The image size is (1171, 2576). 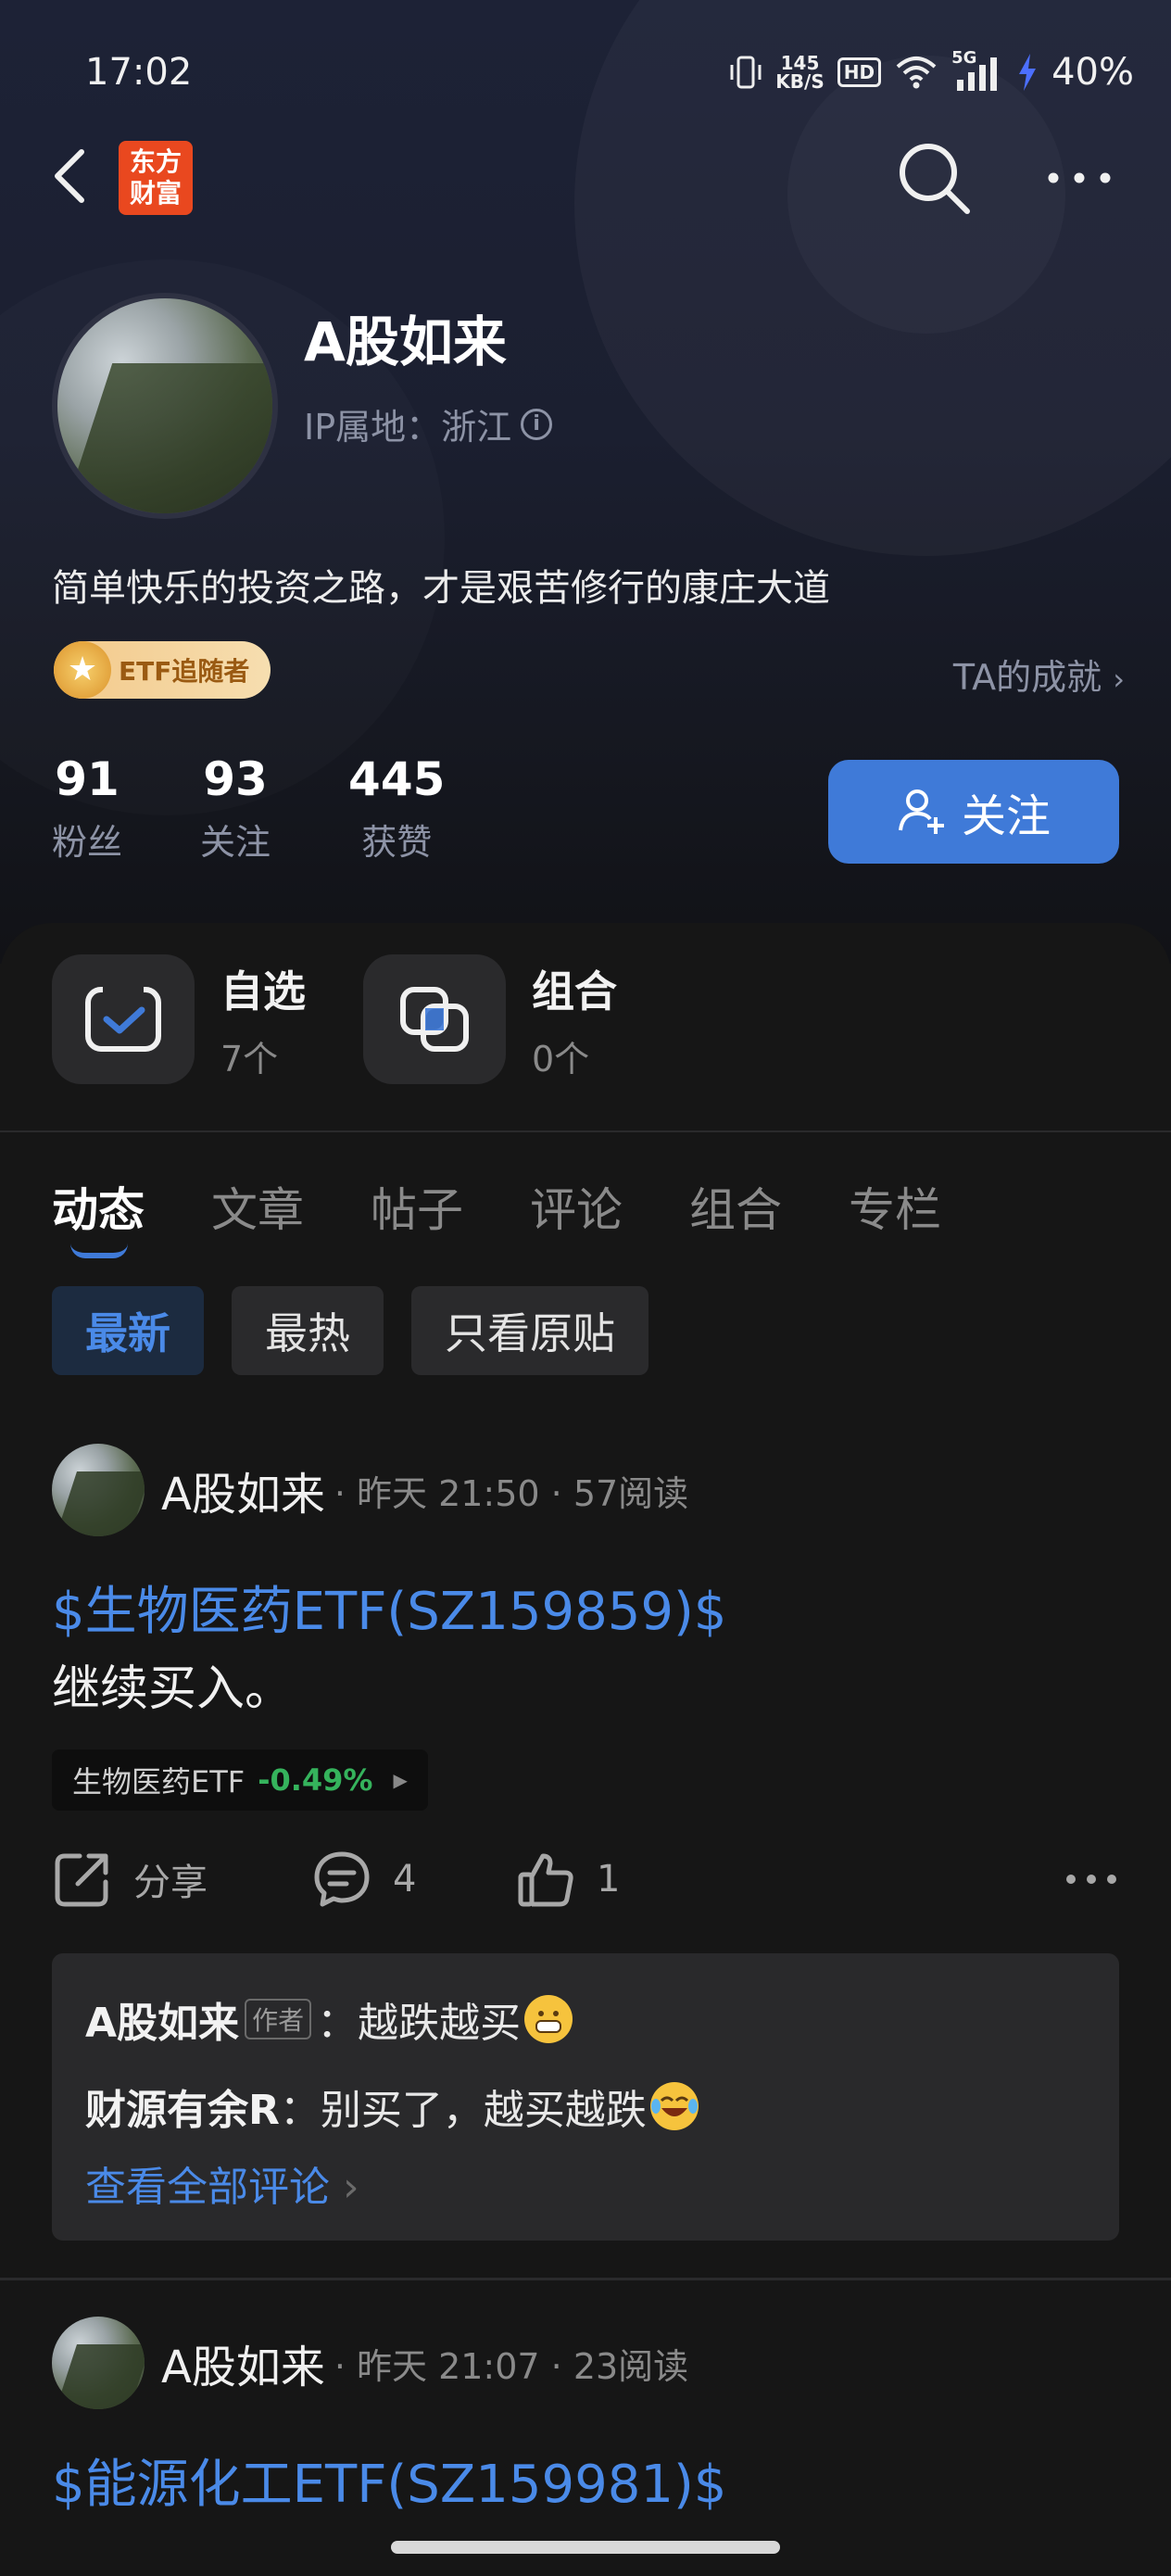 What do you see at coordinates (417, 1206) in the screenshot?
I see `tab-posts: 帖子` at bounding box center [417, 1206].